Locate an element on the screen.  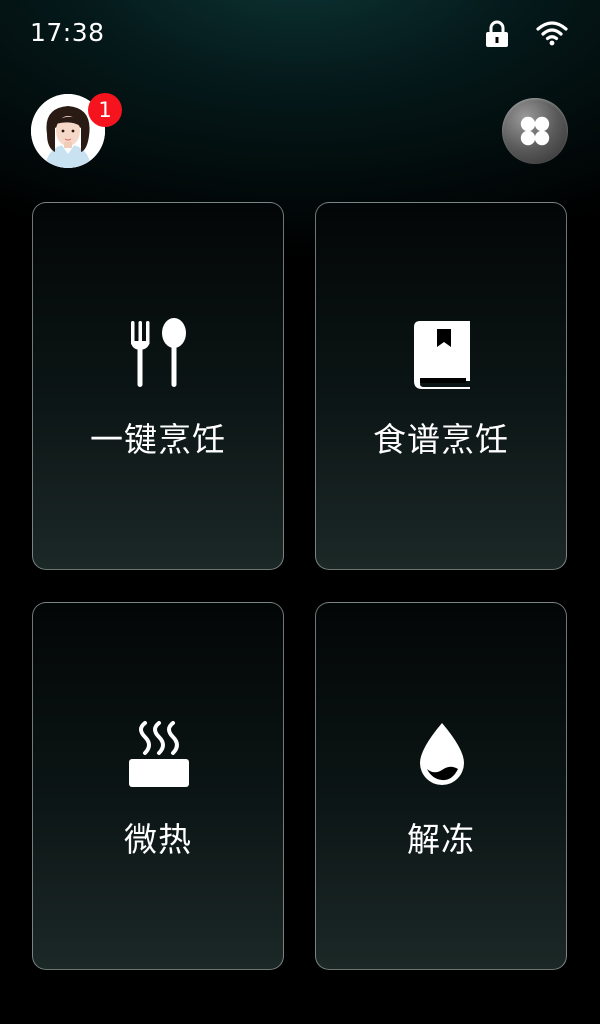
app-menu-button is located at coordinates (535, 131).